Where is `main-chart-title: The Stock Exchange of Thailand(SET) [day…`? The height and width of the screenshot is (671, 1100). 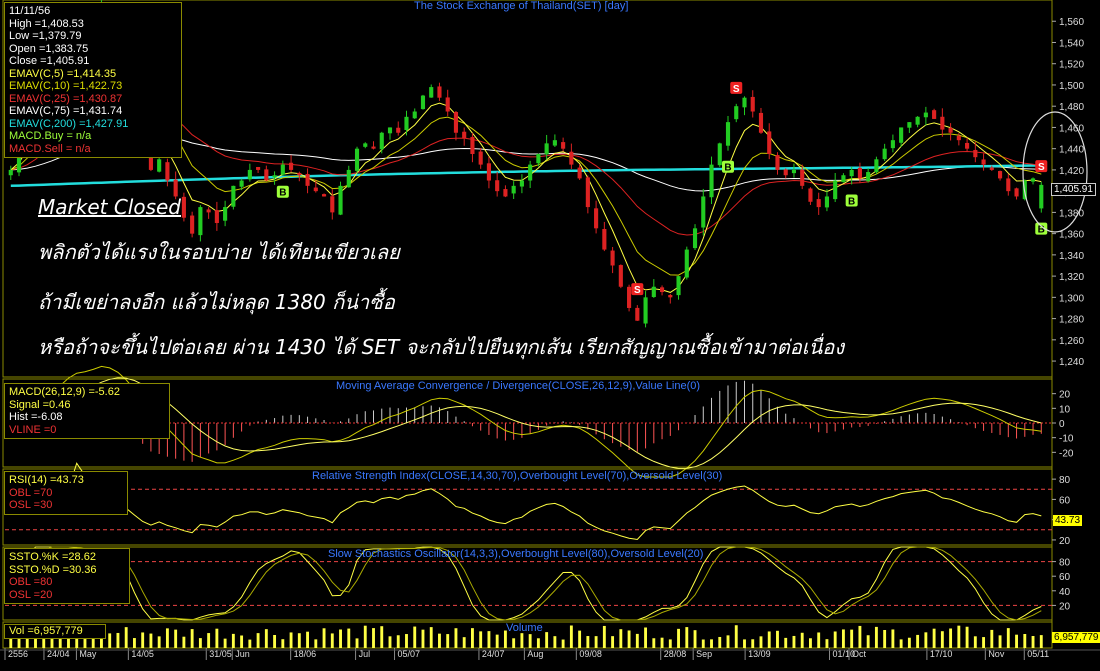
main-chart-title: The Stock Exchange of Thailand(SET) [day… is located at coordinates (521, 6).